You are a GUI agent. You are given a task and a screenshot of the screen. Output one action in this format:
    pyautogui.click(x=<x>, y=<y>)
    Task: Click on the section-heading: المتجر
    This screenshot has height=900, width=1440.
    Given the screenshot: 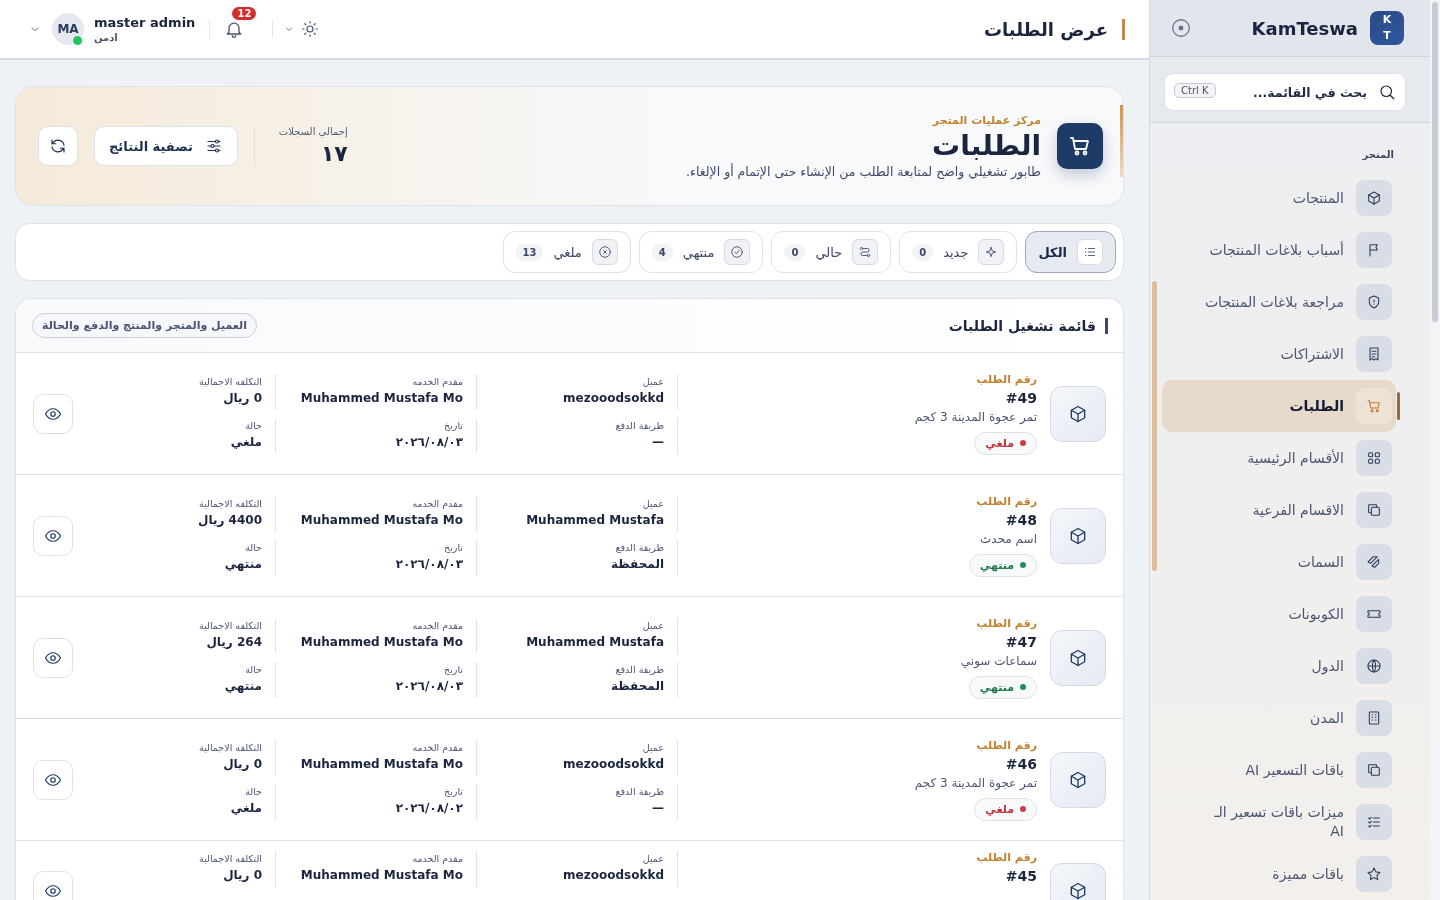 What is the action you would take?
    pyautogui.click(x=1377, y=154)
    